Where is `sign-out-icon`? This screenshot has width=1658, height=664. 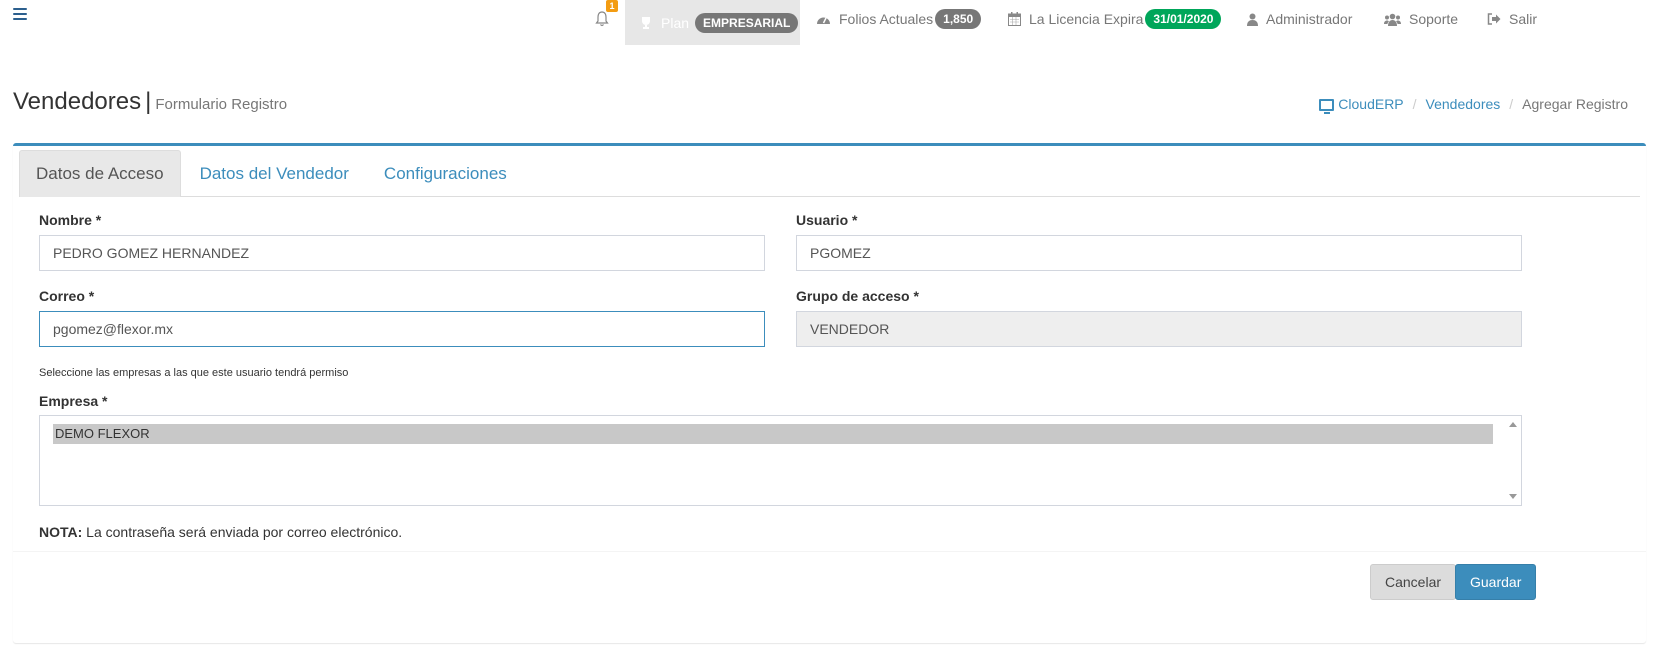 sign-out-icon is located at coordinates (1494, 19).